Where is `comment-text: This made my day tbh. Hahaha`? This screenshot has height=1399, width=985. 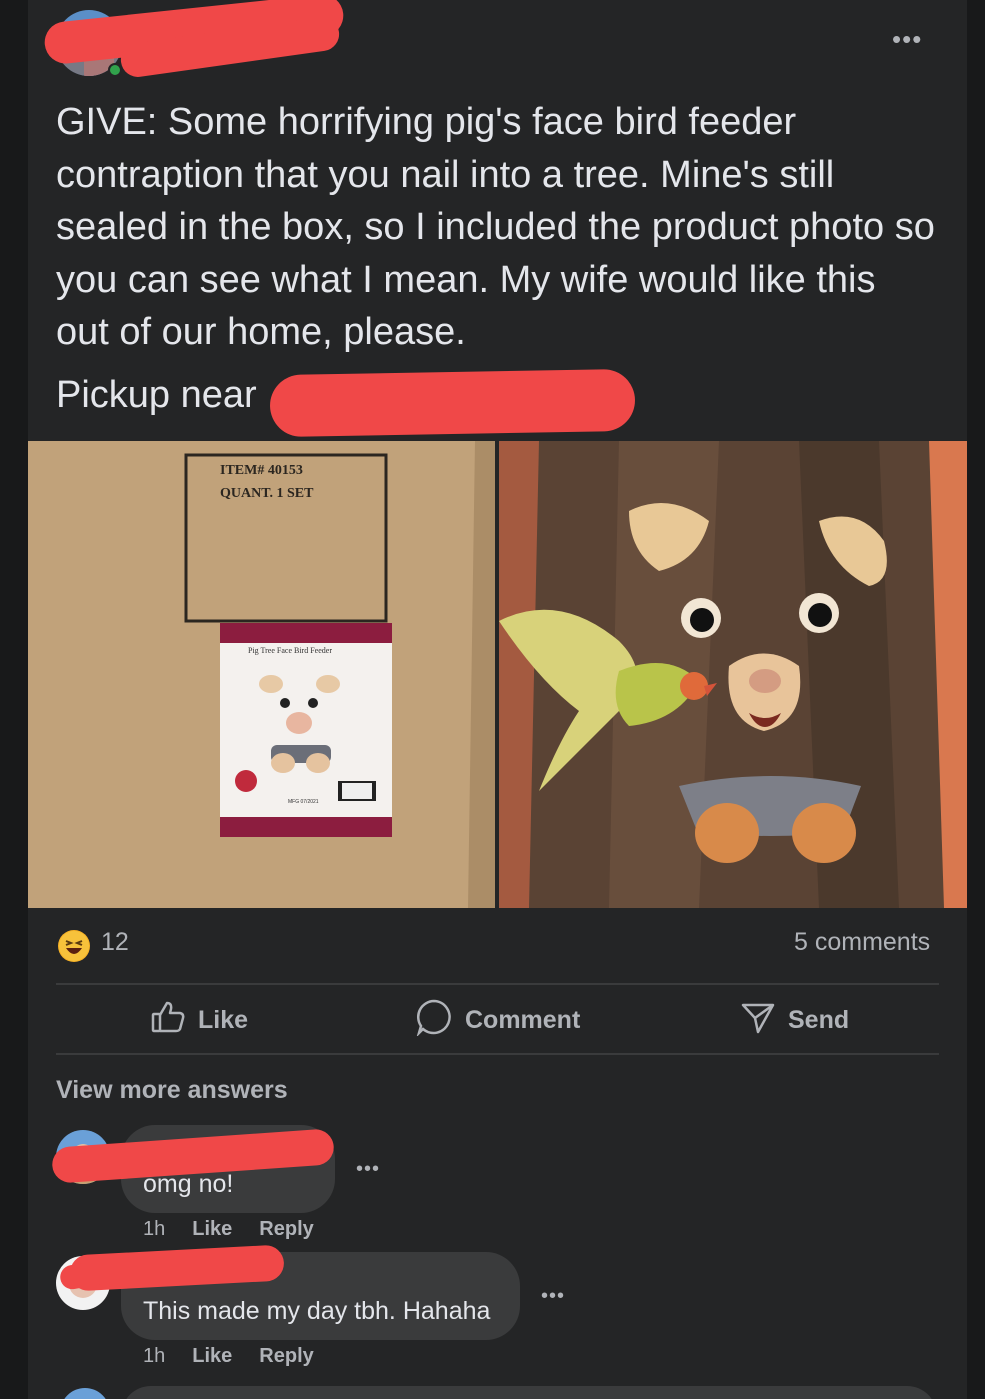
comment-text: This made my day tbh. Hahaha is located at coordinates (317, 1311).